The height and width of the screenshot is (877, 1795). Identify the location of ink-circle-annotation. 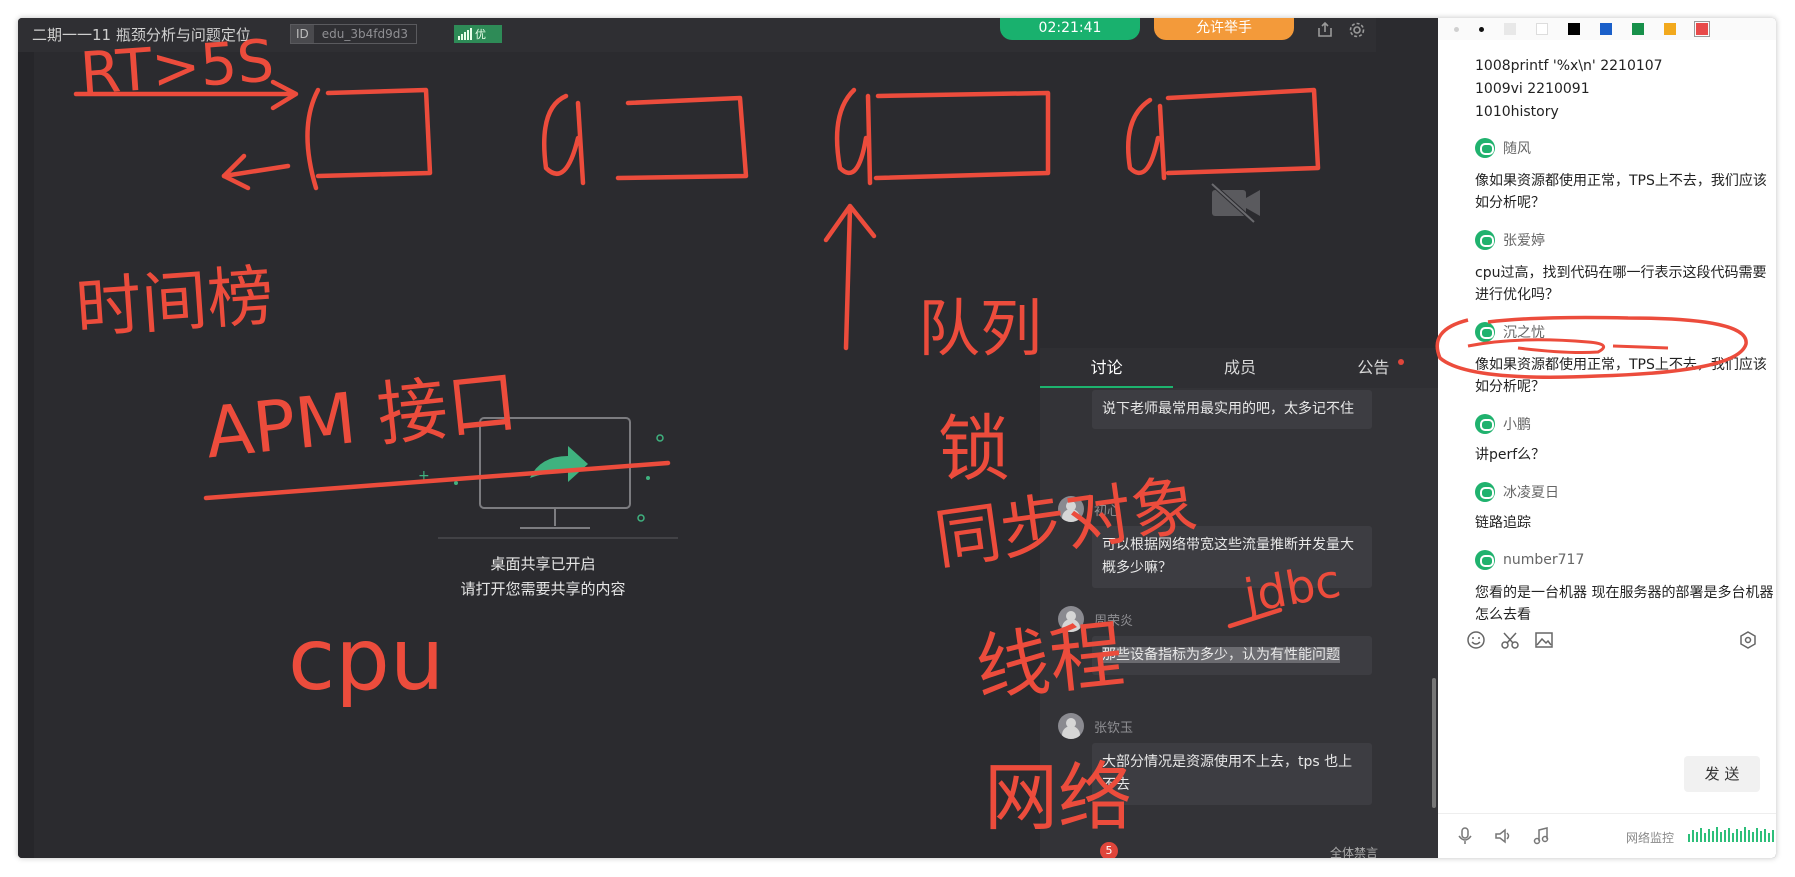
(1591, 347).